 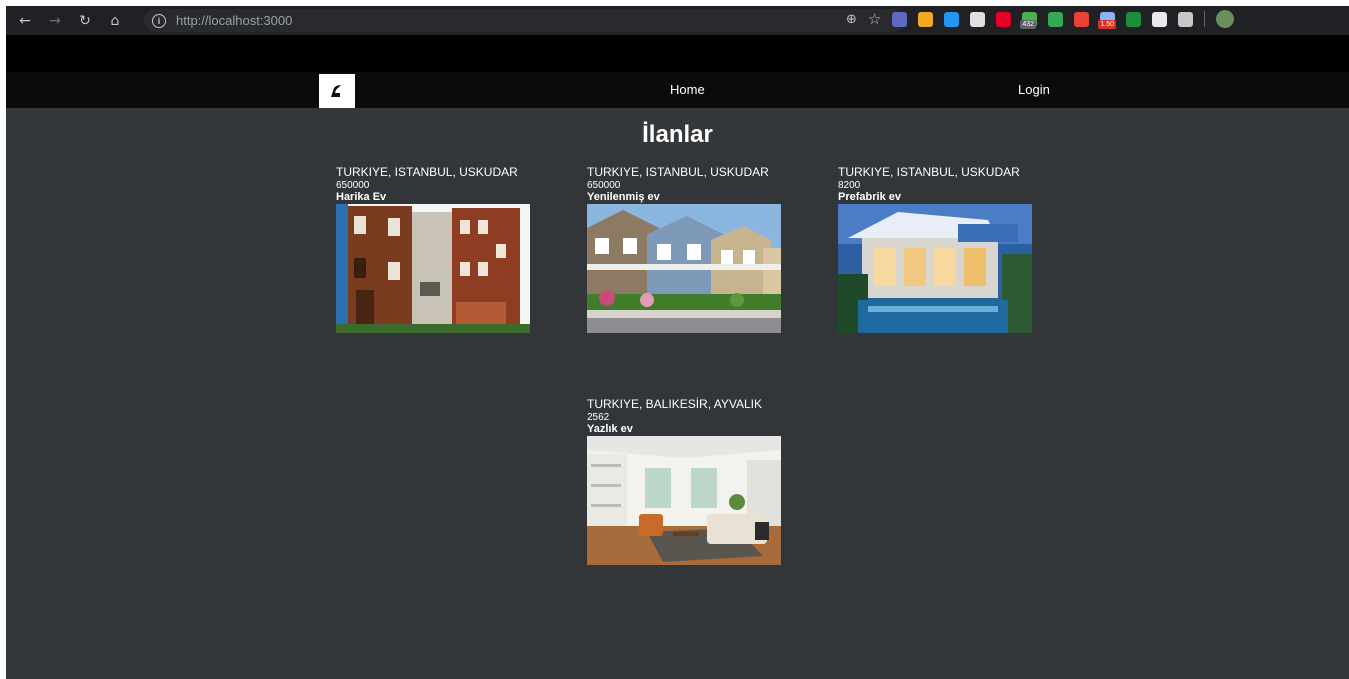 I want to click on url-text: http://localhost:3000, so click(x=234, y=20).